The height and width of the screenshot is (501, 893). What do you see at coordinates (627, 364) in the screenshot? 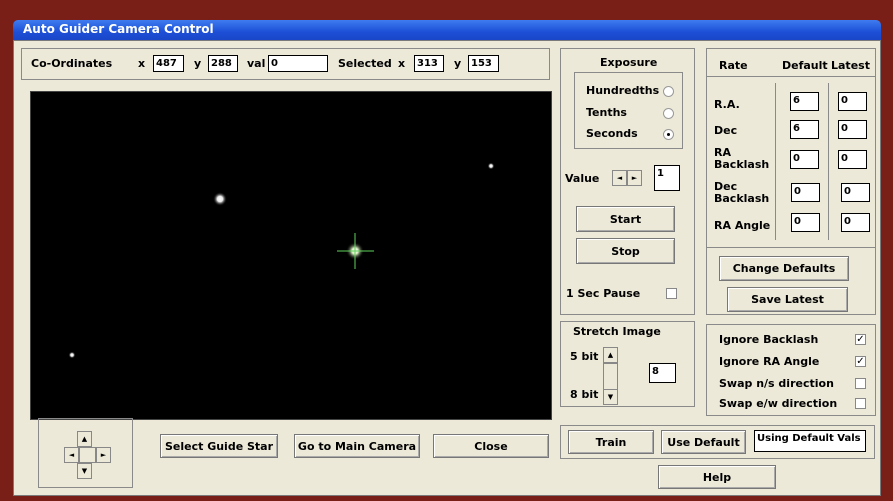
I see `stretch-image-panel: Stretch Image 5 bit ▲ ▼ 8 bit 8` at bounding box center [627, 364].